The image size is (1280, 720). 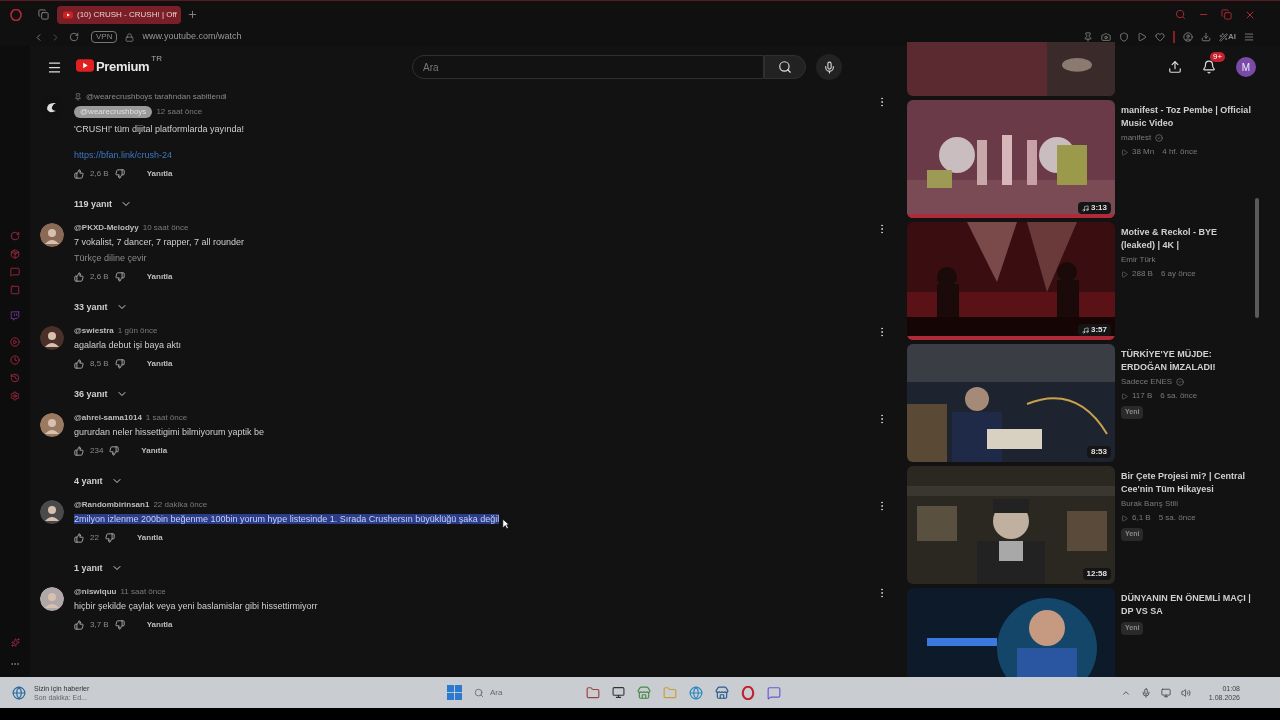 I want to click on chat-app-icon, so click(x=774, y=692).